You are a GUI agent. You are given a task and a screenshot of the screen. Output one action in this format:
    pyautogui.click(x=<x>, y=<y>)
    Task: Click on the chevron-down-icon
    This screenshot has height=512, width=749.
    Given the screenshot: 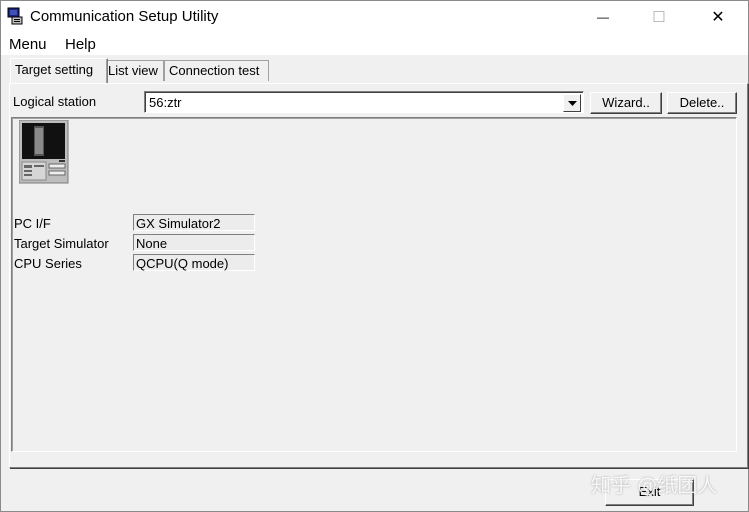 What is the action you would take?
    pyautogui.click(x=572, y=103)
    